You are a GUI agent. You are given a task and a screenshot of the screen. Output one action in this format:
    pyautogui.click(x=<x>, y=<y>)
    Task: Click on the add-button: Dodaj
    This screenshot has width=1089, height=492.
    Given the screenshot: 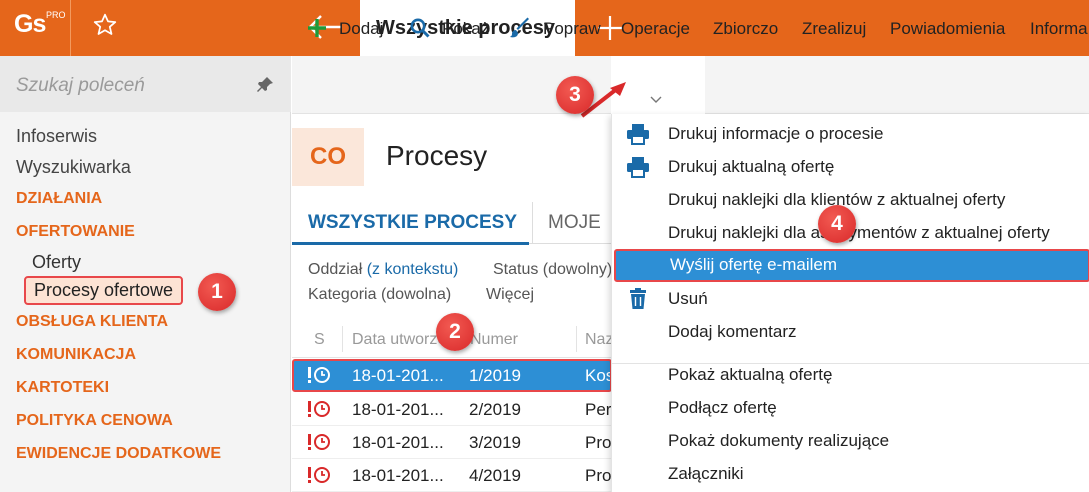 What is the action you would take?
    pyautogui.click(x=361, y=29)
    